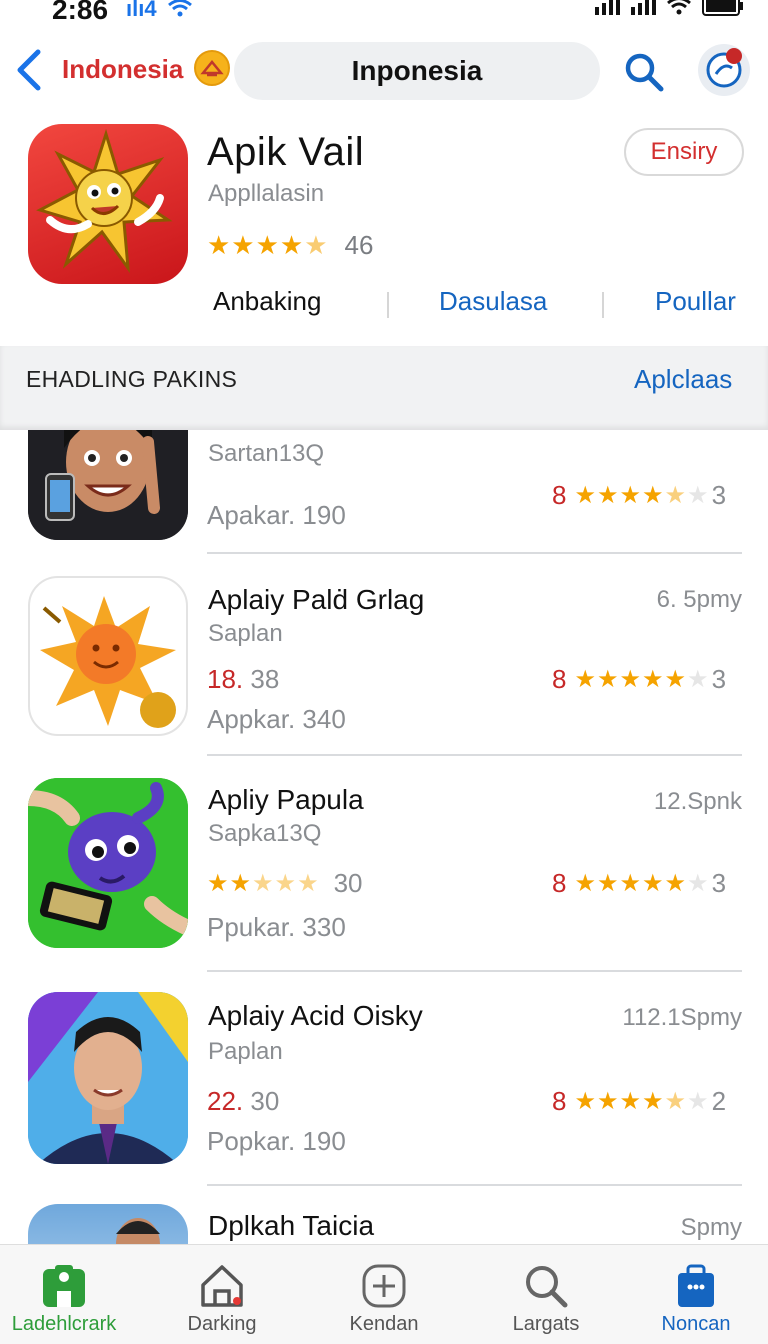 The image size is (768, 1344). I want to click on app-left-rating: ★★★★★ 30, so click(285, 883).